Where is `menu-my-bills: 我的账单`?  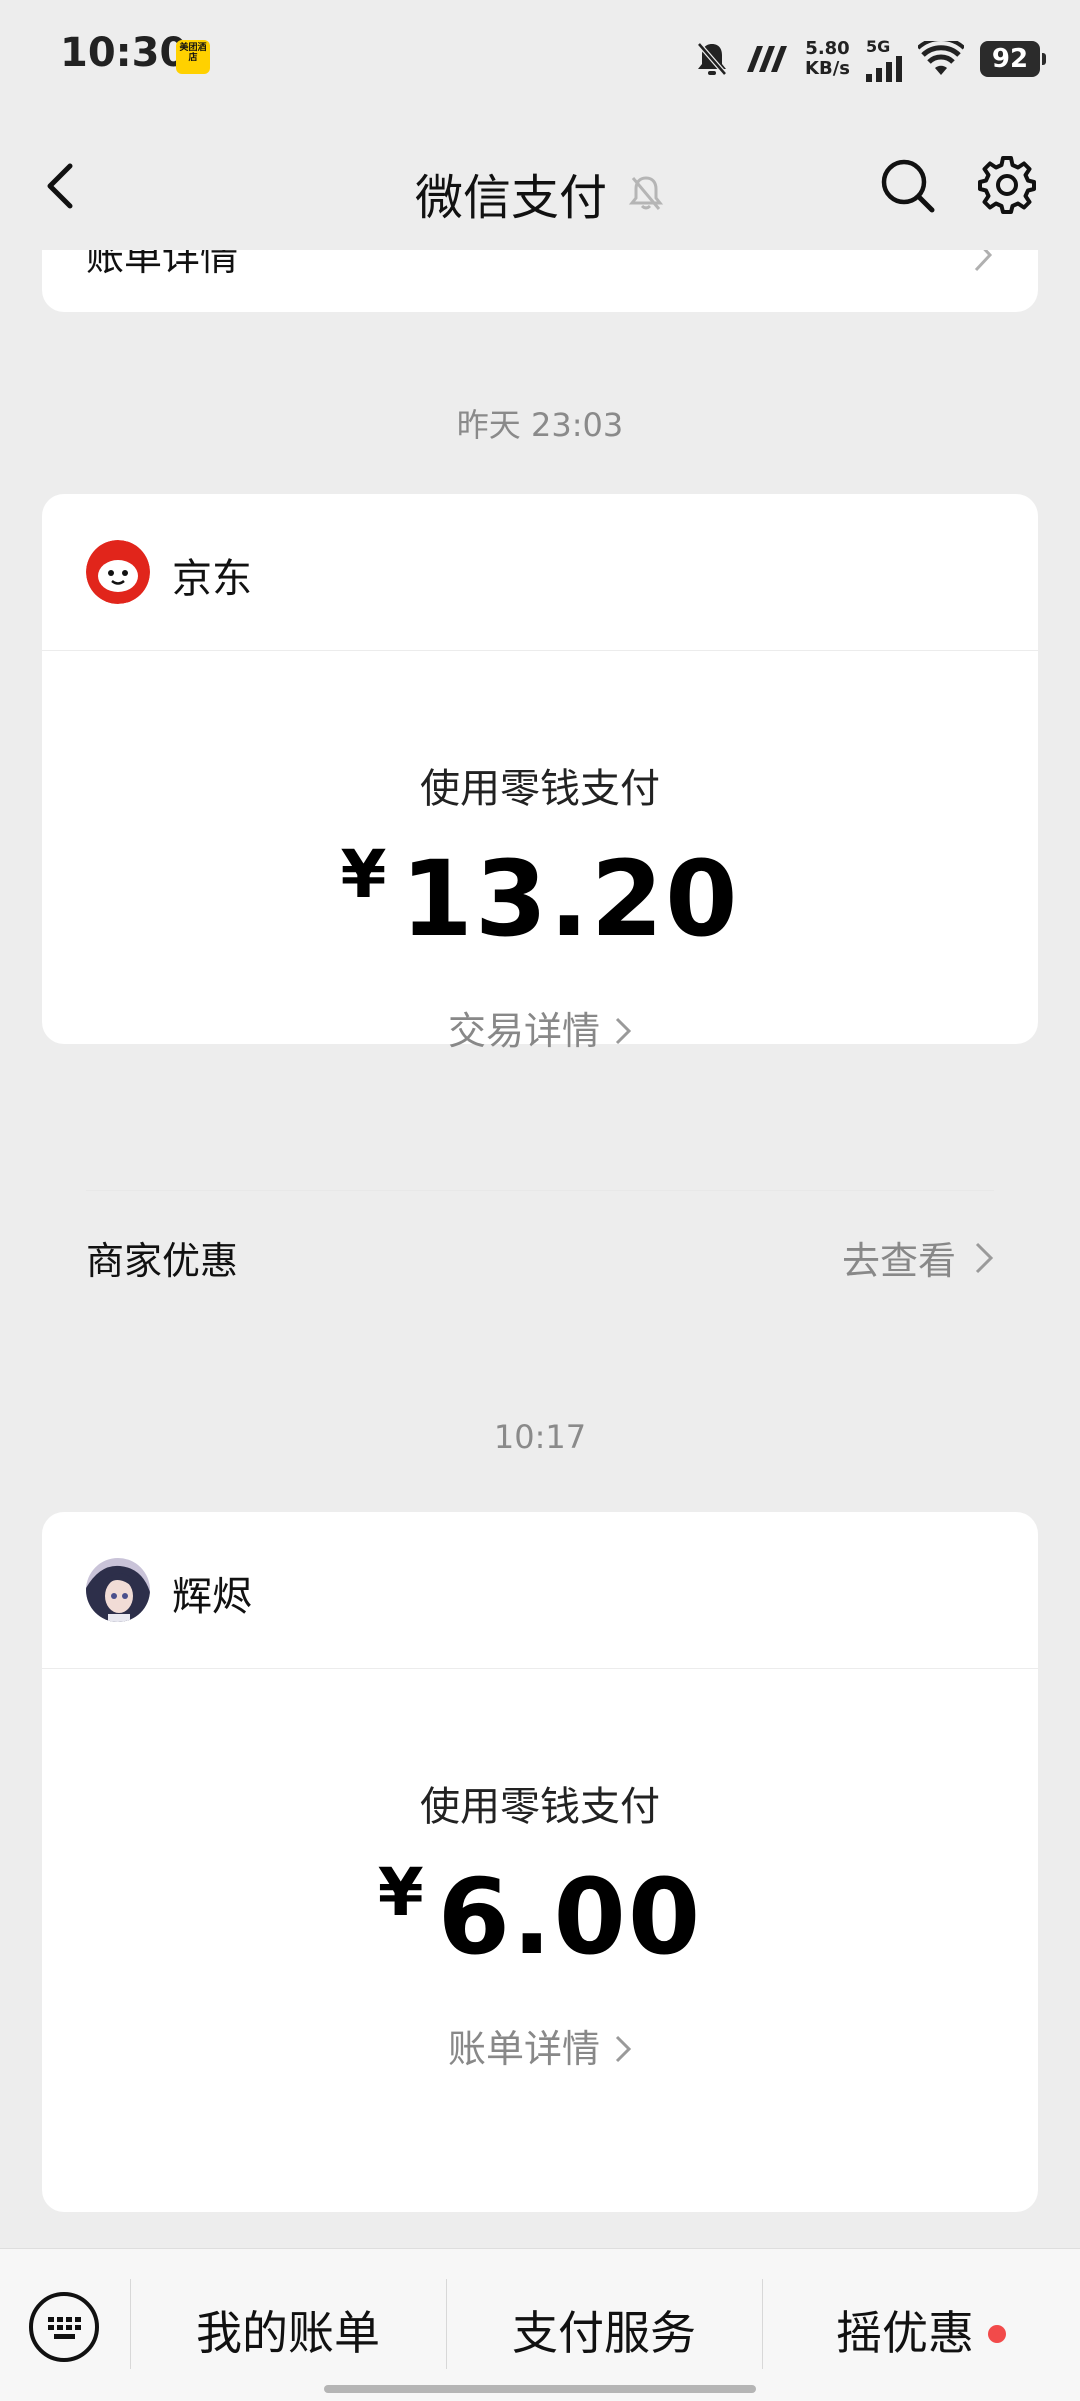
menu-my-bills: 我的账单 is located at coordinates (288, 2330).